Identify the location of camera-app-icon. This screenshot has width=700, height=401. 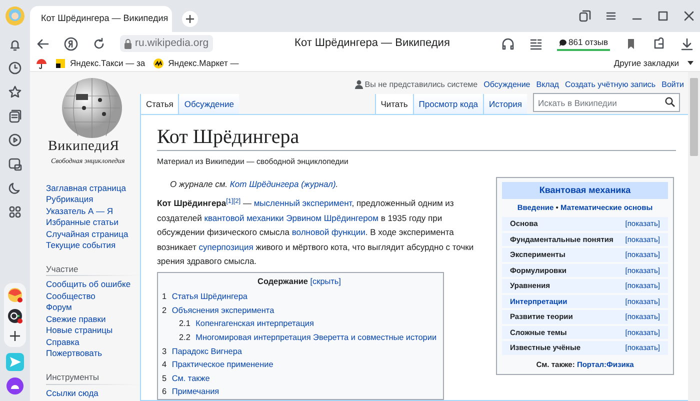
(15, 316).